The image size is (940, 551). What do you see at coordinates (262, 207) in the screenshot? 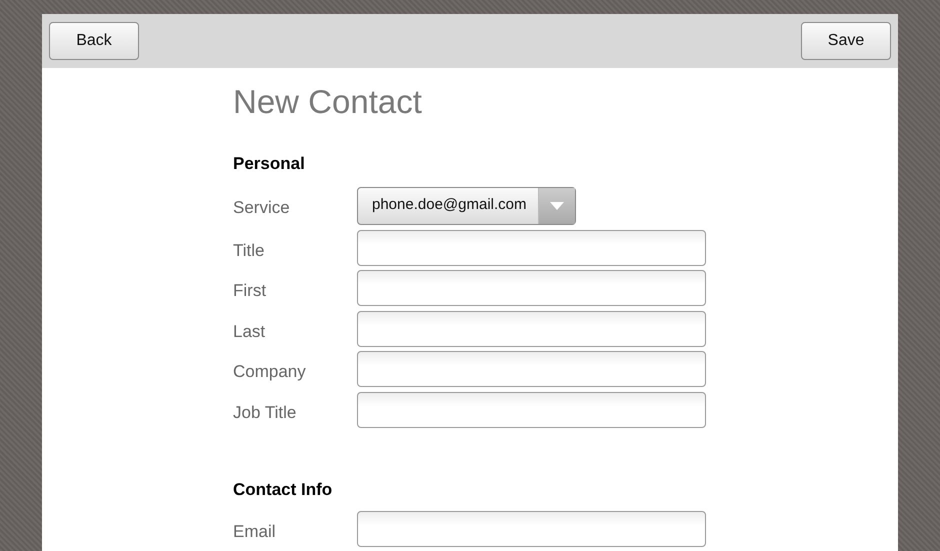
I see `field-label: Service` at bounding box center [262, 207].